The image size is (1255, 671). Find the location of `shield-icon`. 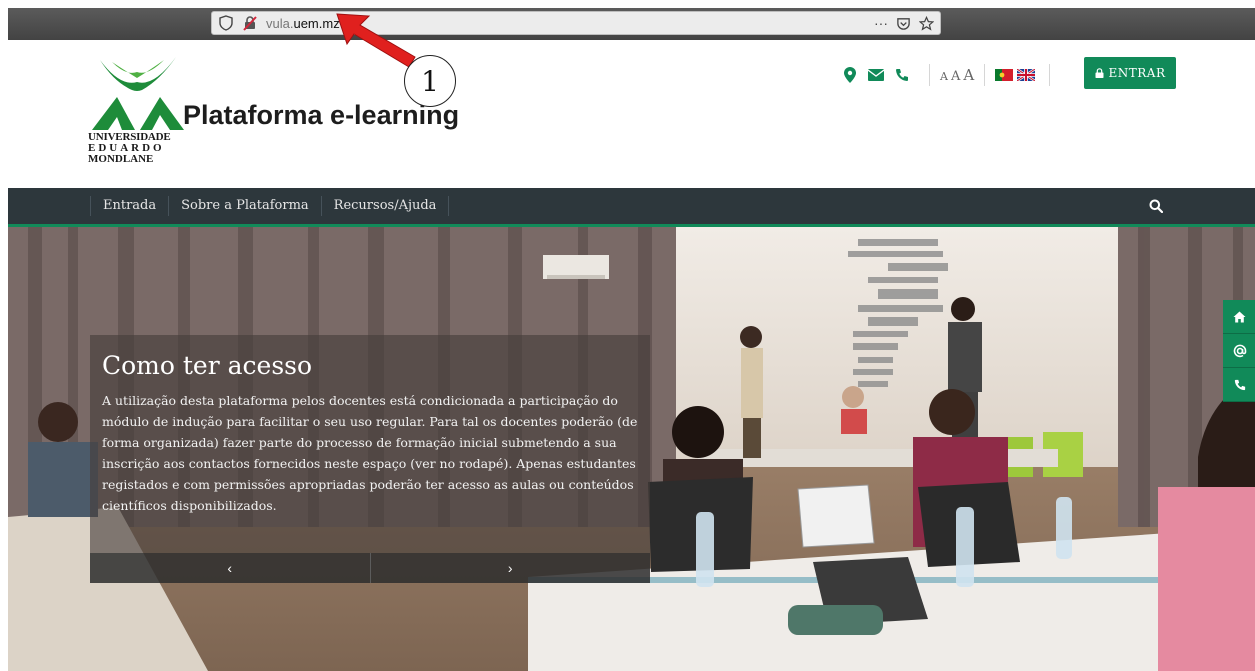

shield-icon is located at coordinates (226, 23).